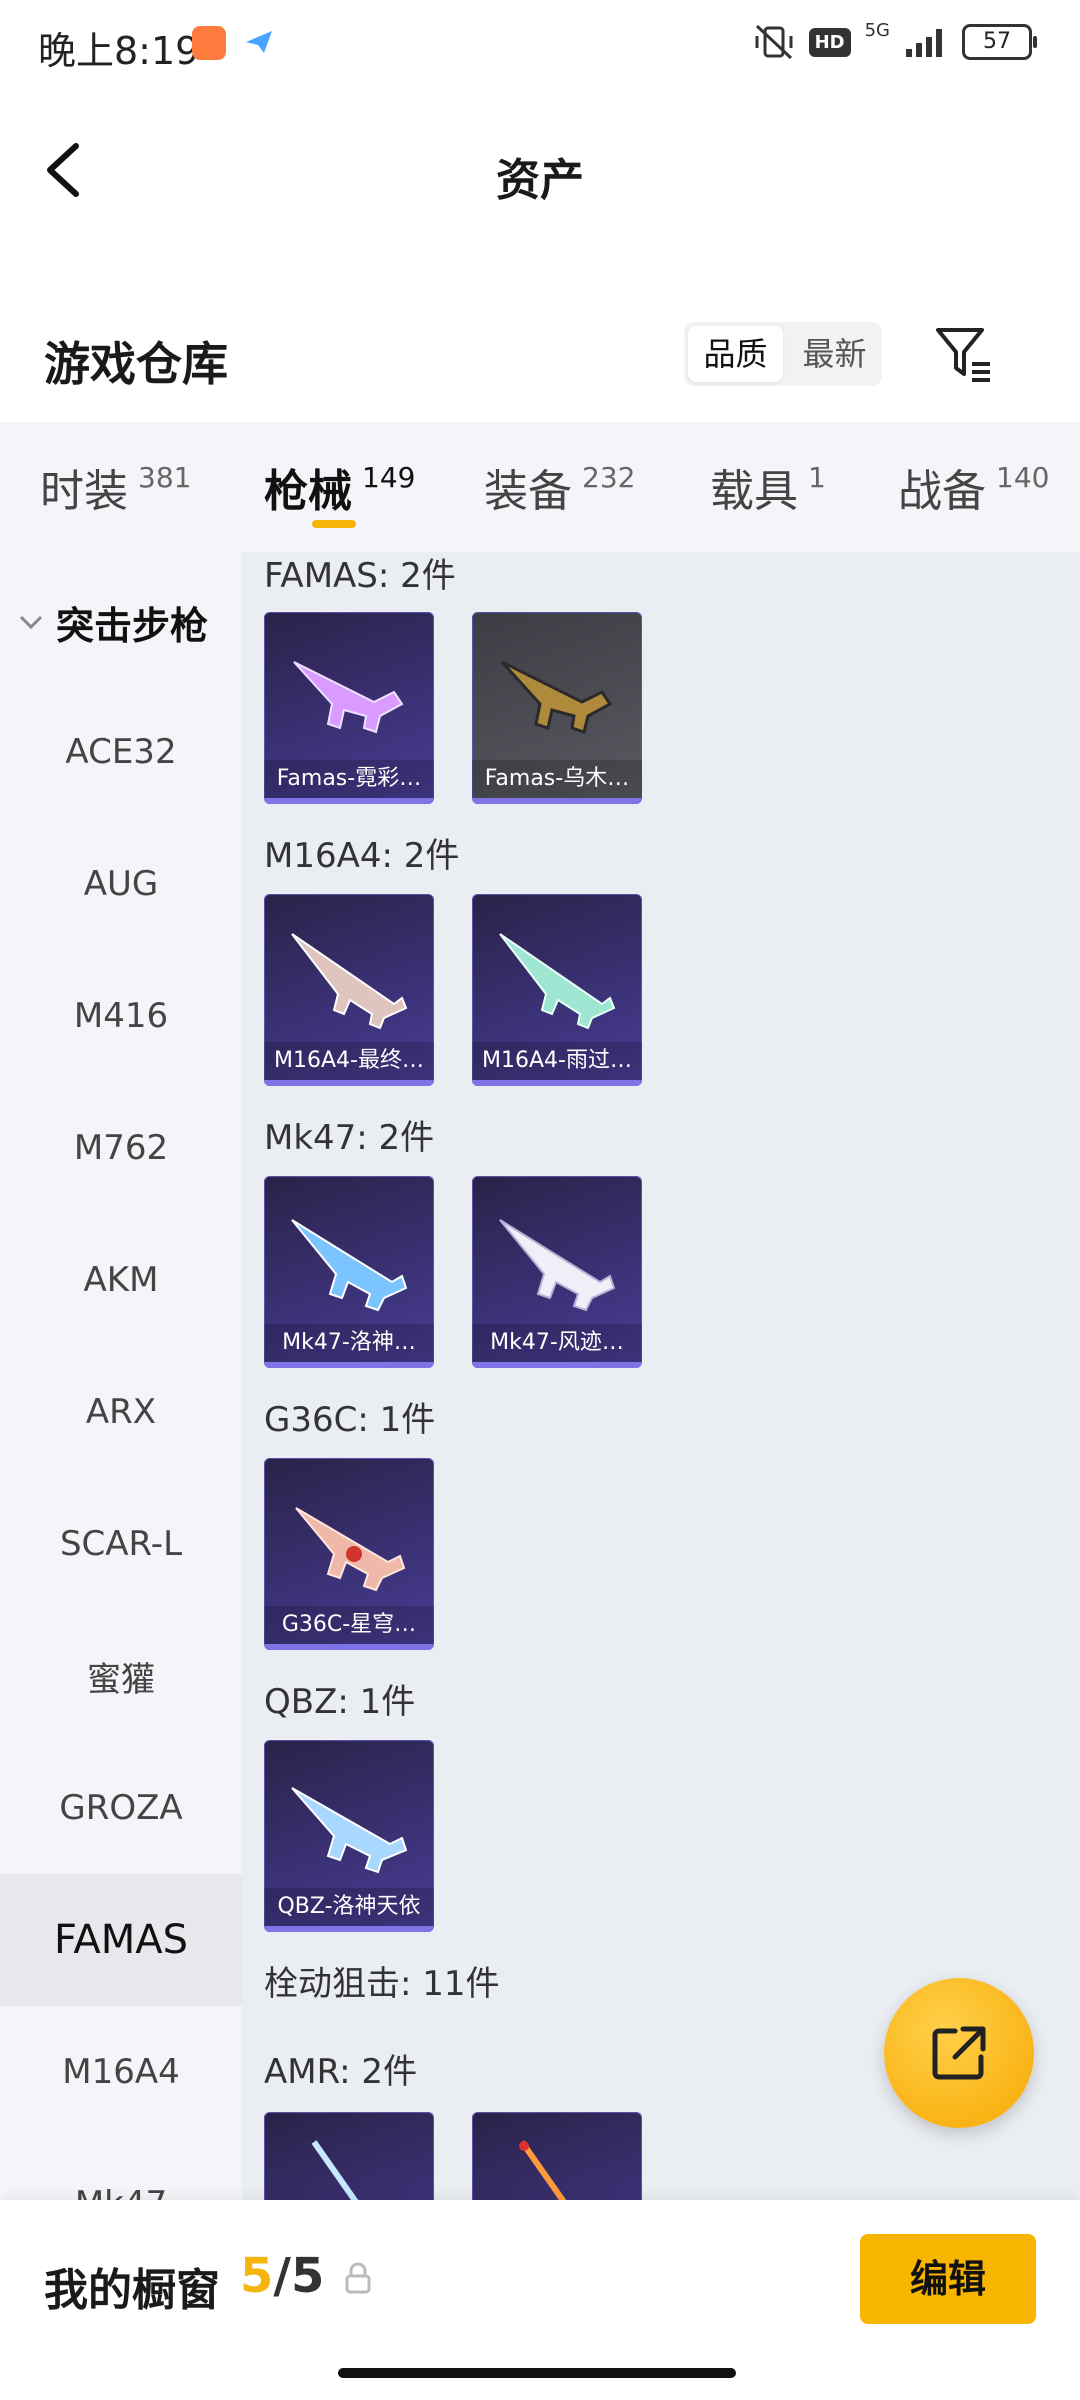 This screenshot has width=1080, height=2400. Describe the element at coordinates (877, 30) in the screenshot. I see `network-type: 5G` at that location.